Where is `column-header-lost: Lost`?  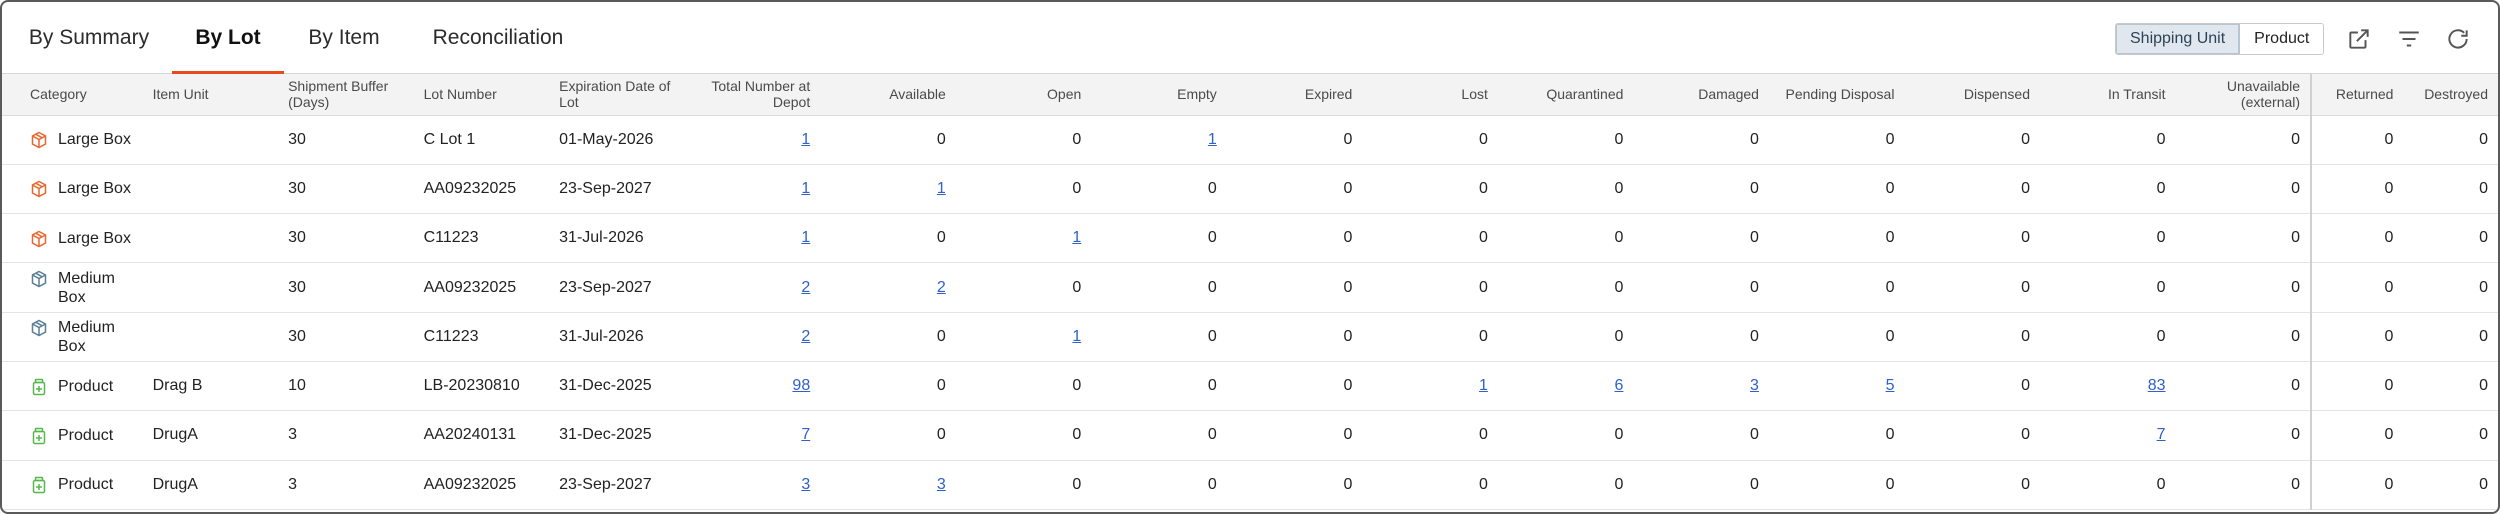 column-header-lost: Lost is located at coordinates (1430, 95).